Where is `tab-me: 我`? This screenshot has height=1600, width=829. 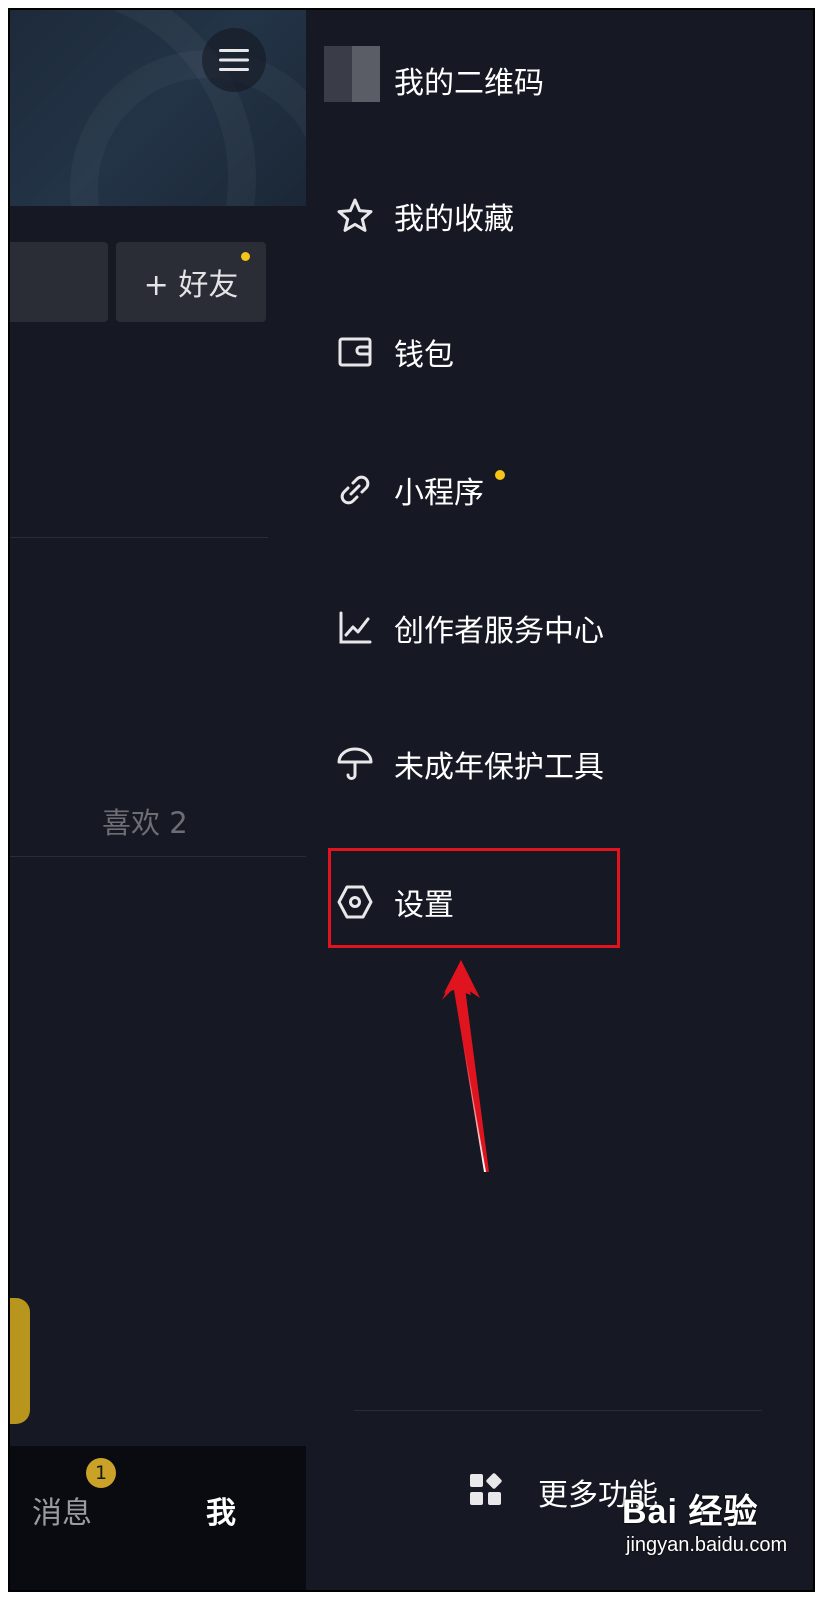 tab-me: 我 is located at coordinates (221, 1510).